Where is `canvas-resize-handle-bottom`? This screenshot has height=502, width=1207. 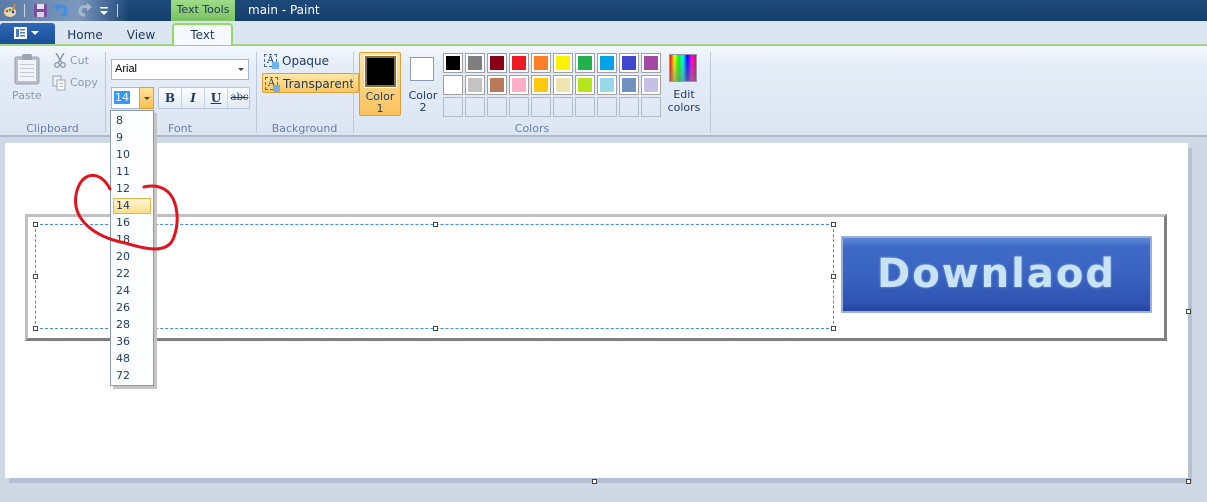 canvas-resize-handle-bottom is located at coordinates (594, 481).